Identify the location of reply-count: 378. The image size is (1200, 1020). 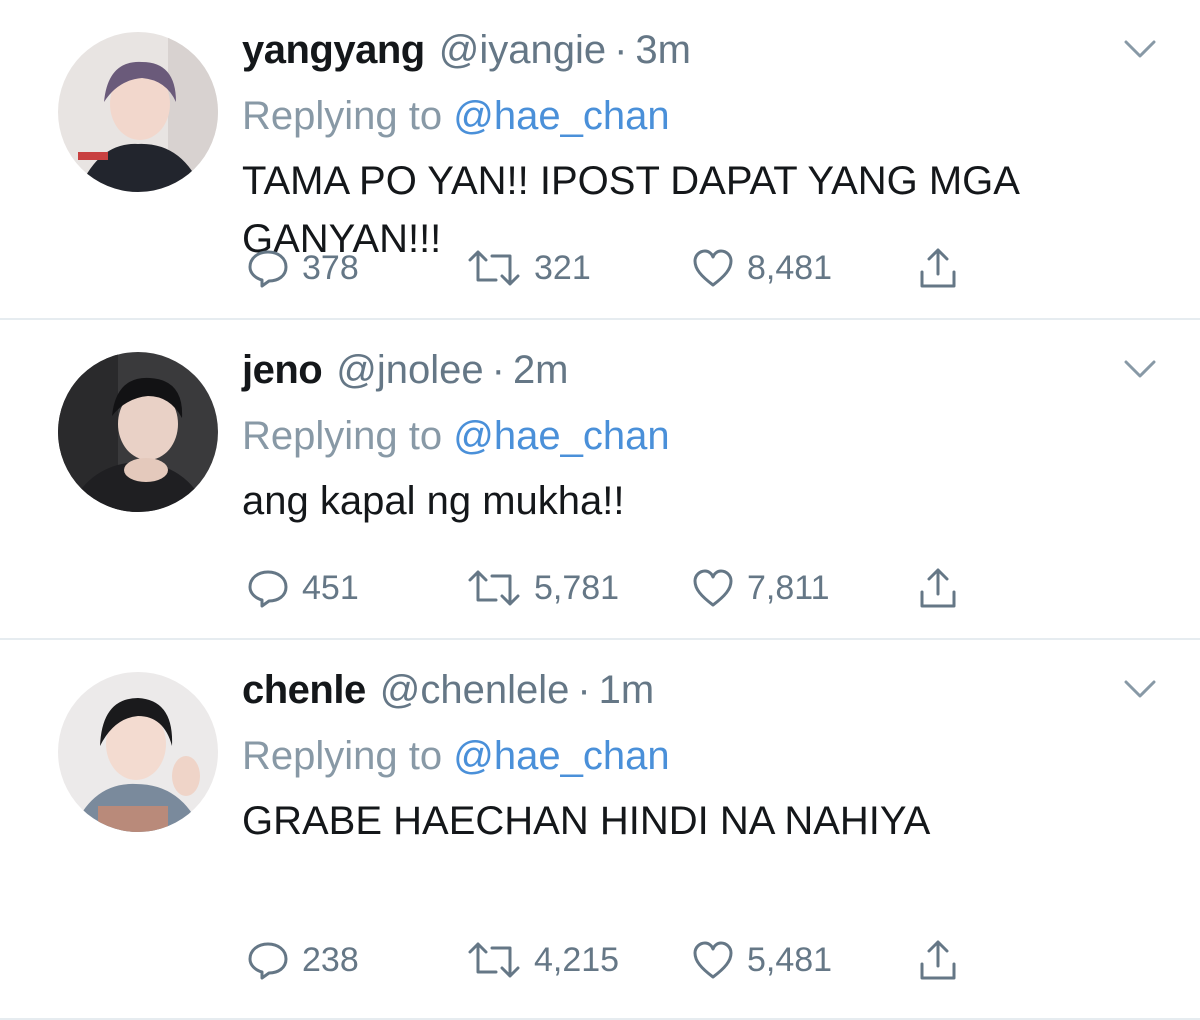
(330, 267).